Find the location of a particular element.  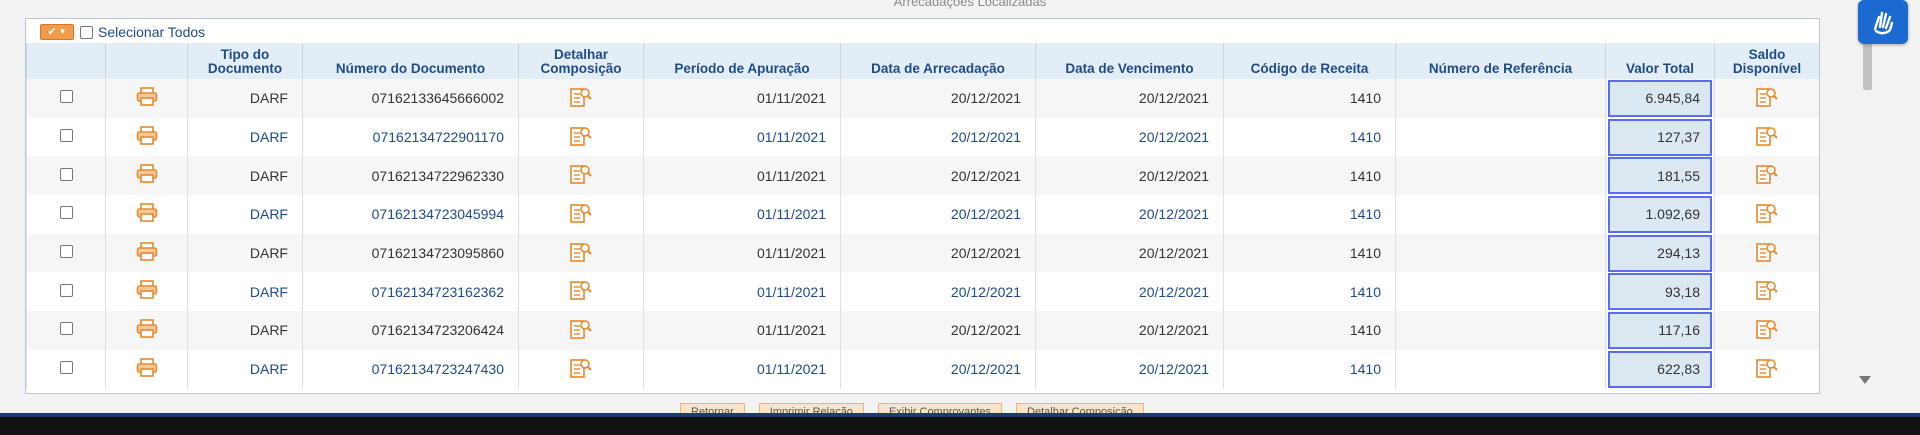

valor-total-value: 93,18 is located at coordinates (1660, 292).